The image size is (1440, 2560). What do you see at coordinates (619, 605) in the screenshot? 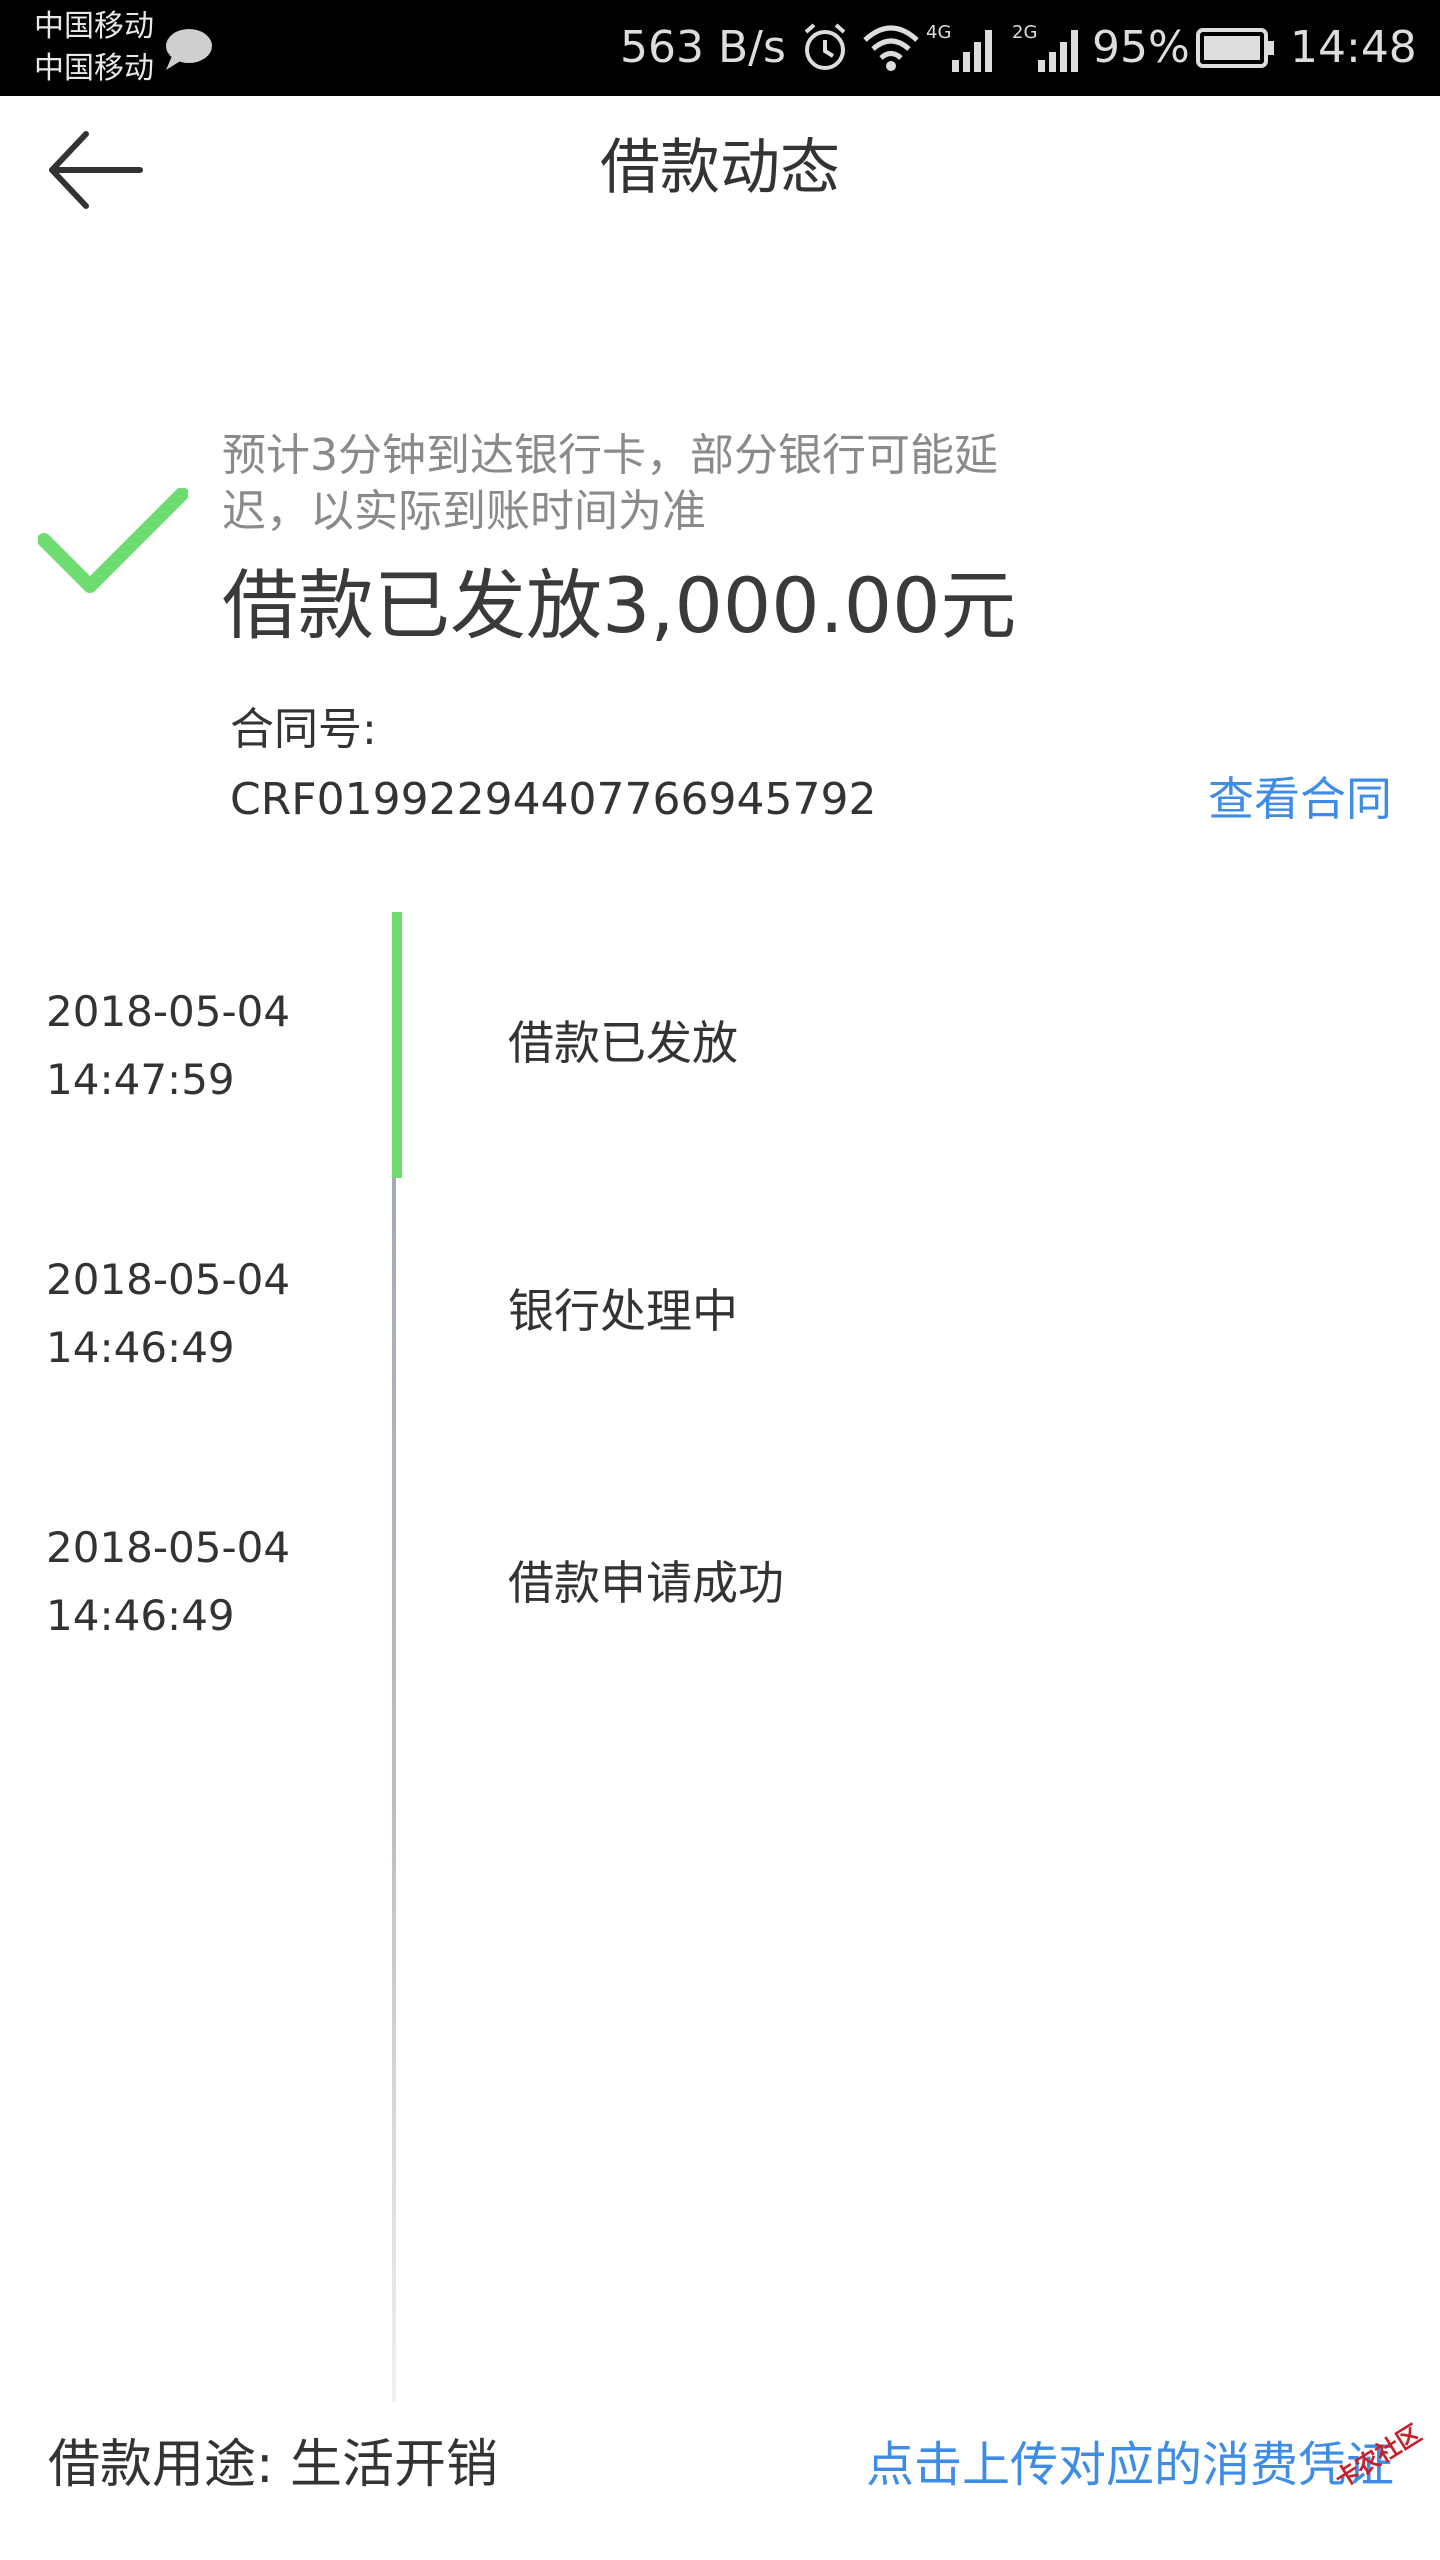
I see `loan-amount-status: 借款已发放3,000.00元` at bounding box center [619, 605].